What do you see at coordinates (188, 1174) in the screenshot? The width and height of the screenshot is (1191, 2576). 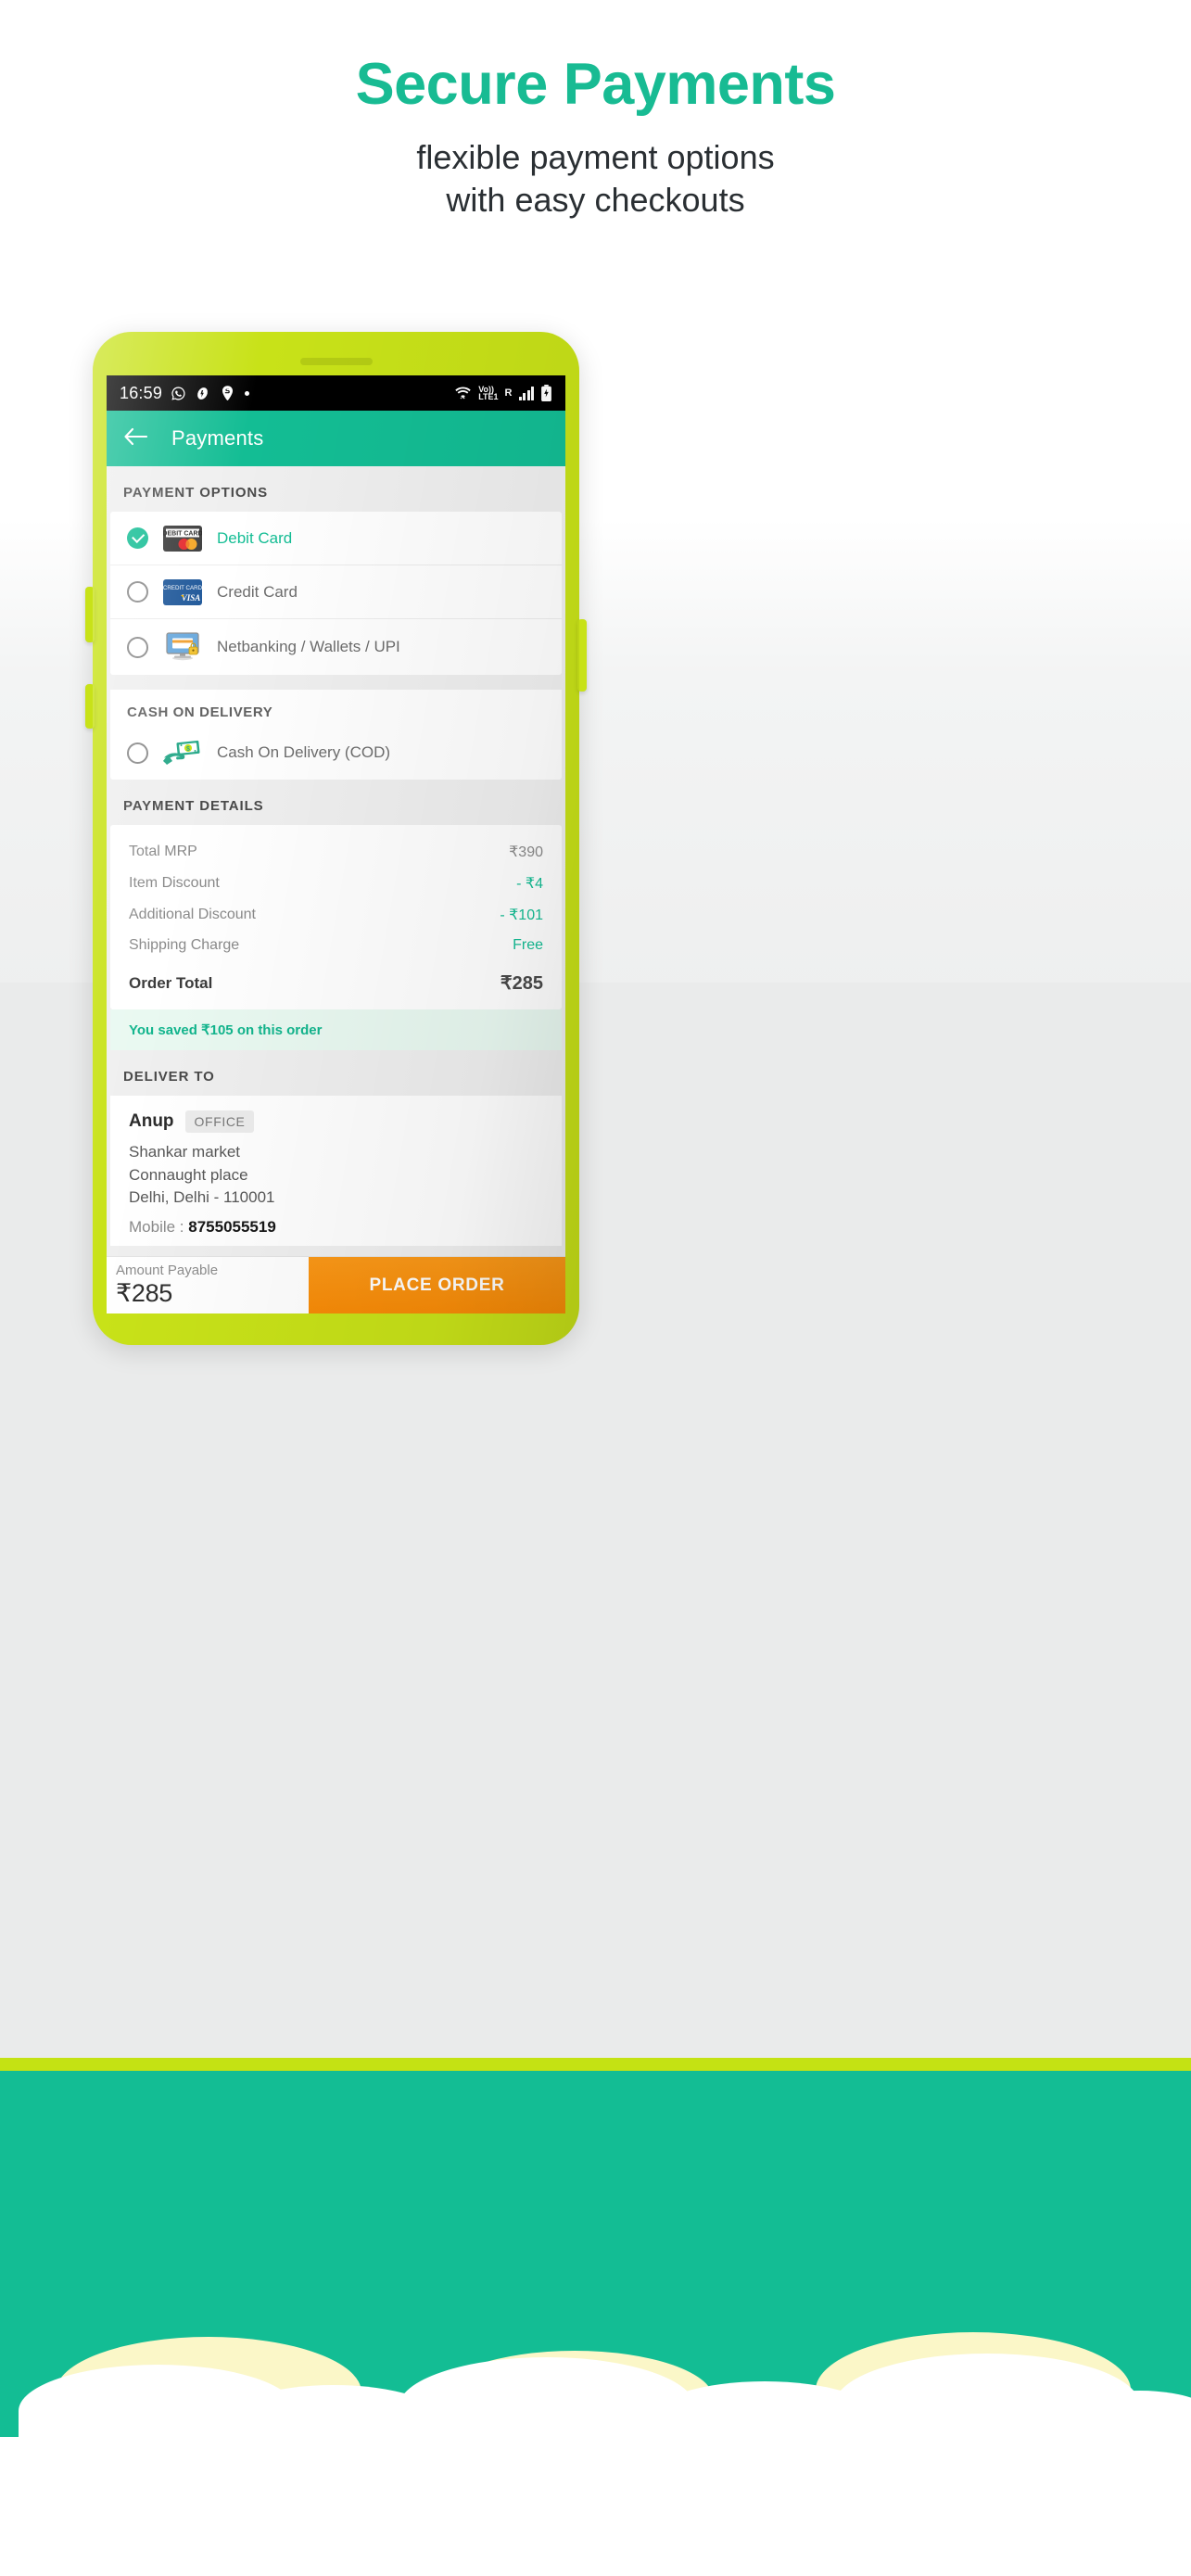 I see `address-line: Connaught place` at bounding box center [188, 1174].